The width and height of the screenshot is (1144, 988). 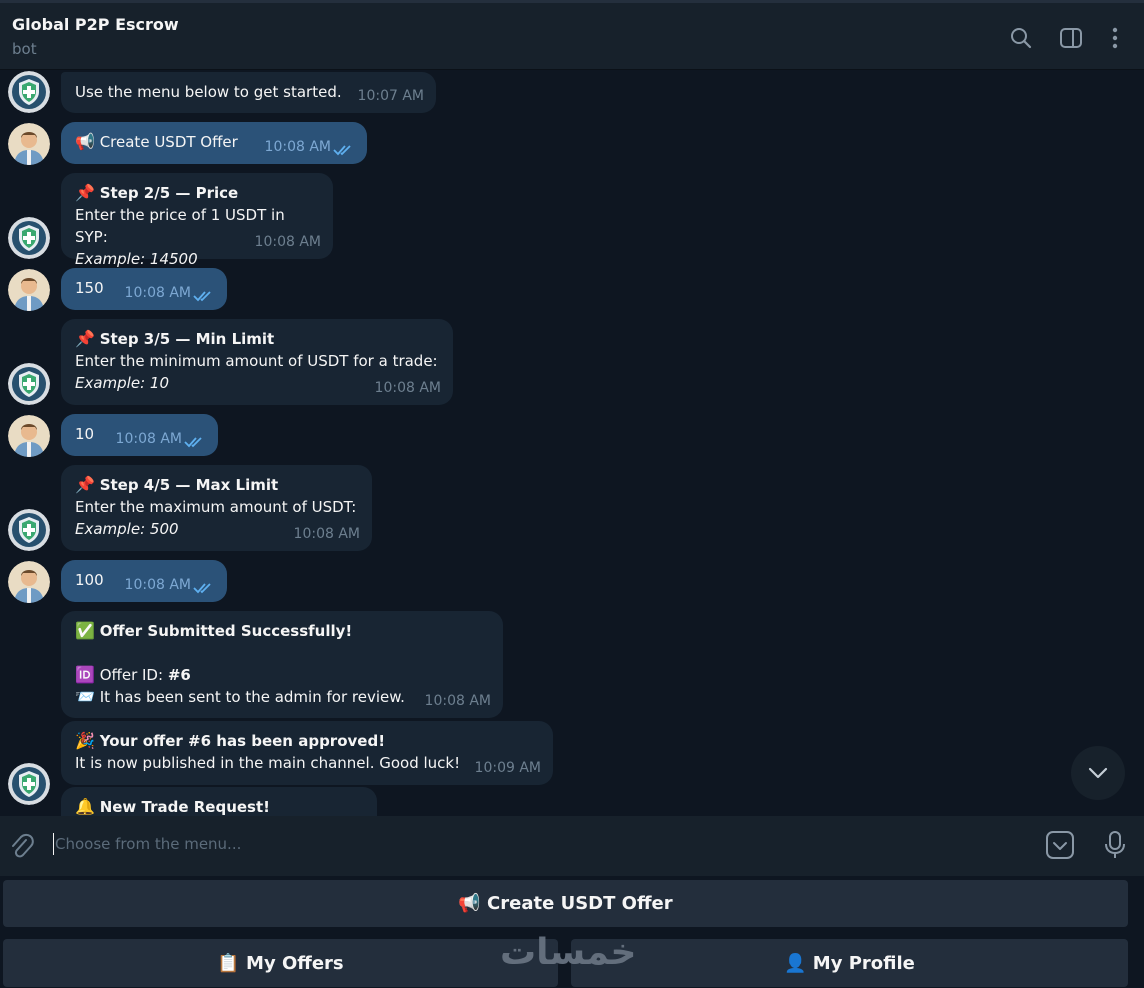 What do you see at coordinates (95, 24) in the screenshot?
I see `chat-title: Global P2P Escrow` at bounding box center [95, 24].